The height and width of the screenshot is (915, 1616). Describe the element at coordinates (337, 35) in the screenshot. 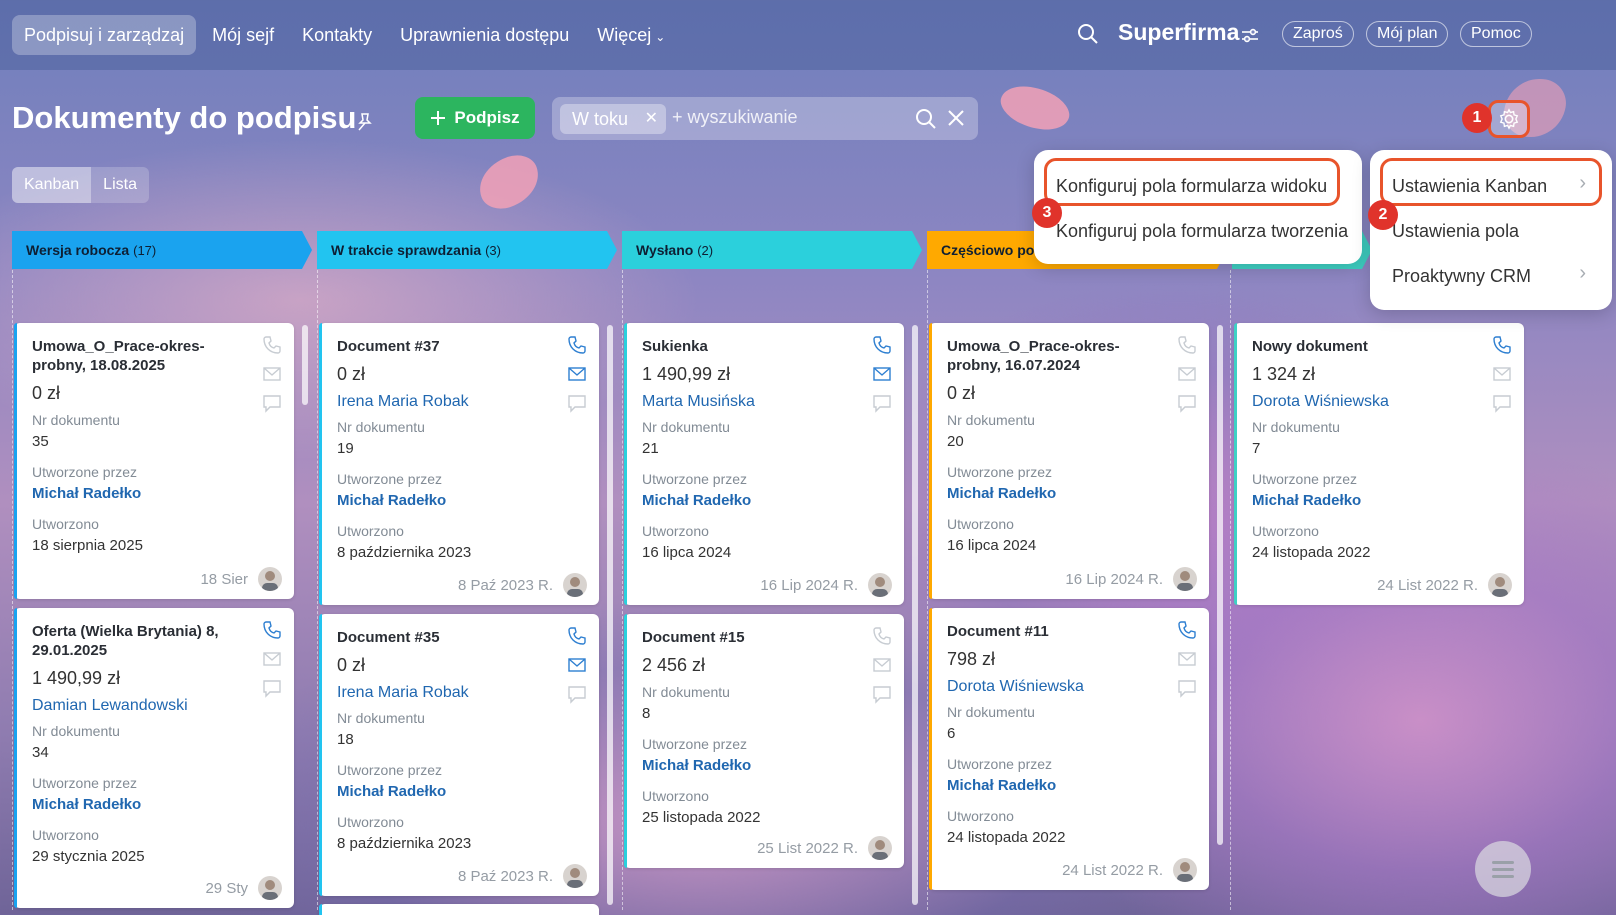

I see `nav-contacts: Kontakty` at that location.